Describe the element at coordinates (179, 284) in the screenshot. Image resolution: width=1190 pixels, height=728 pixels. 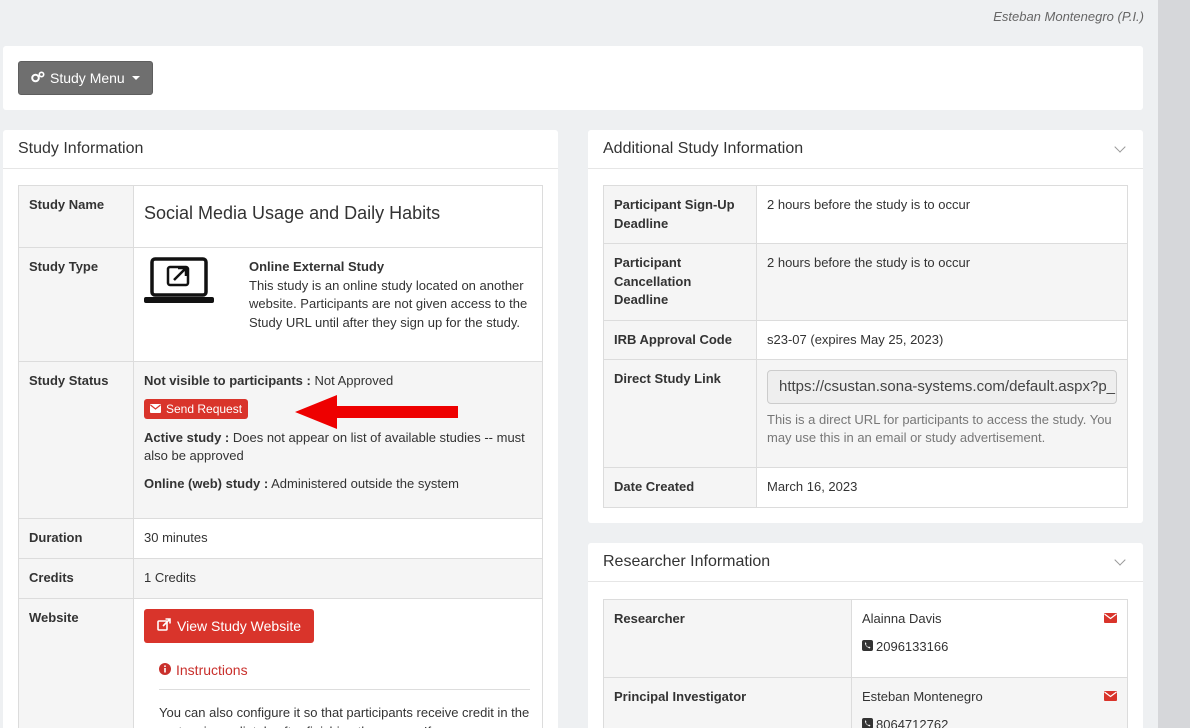
I see `laptop-external-link-icon` at that location.